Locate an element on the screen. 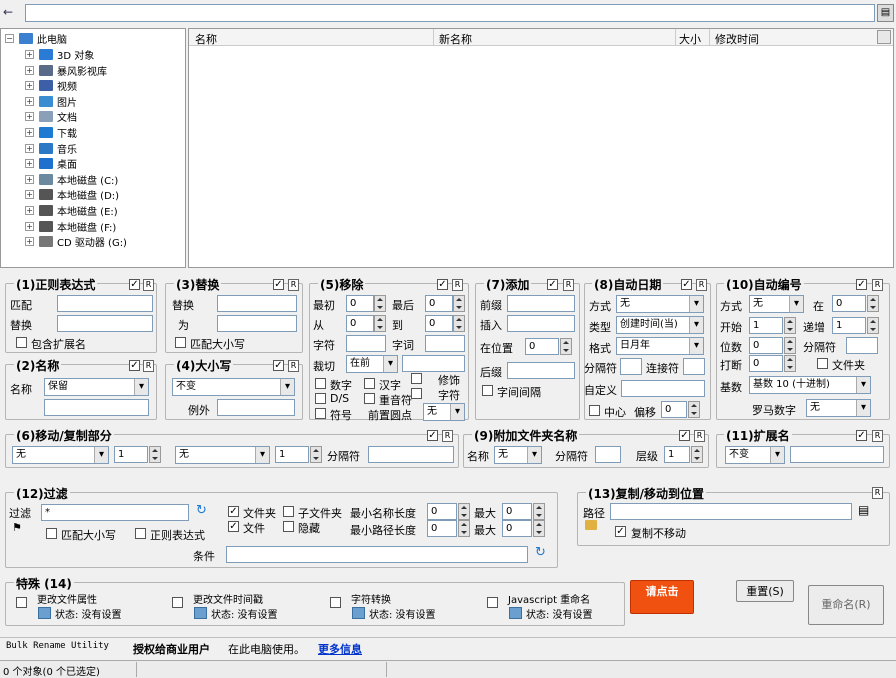 This screenshot has width=896, height=678. footer-more-info-link: 更多信息 is located at coordinates (340, 649).